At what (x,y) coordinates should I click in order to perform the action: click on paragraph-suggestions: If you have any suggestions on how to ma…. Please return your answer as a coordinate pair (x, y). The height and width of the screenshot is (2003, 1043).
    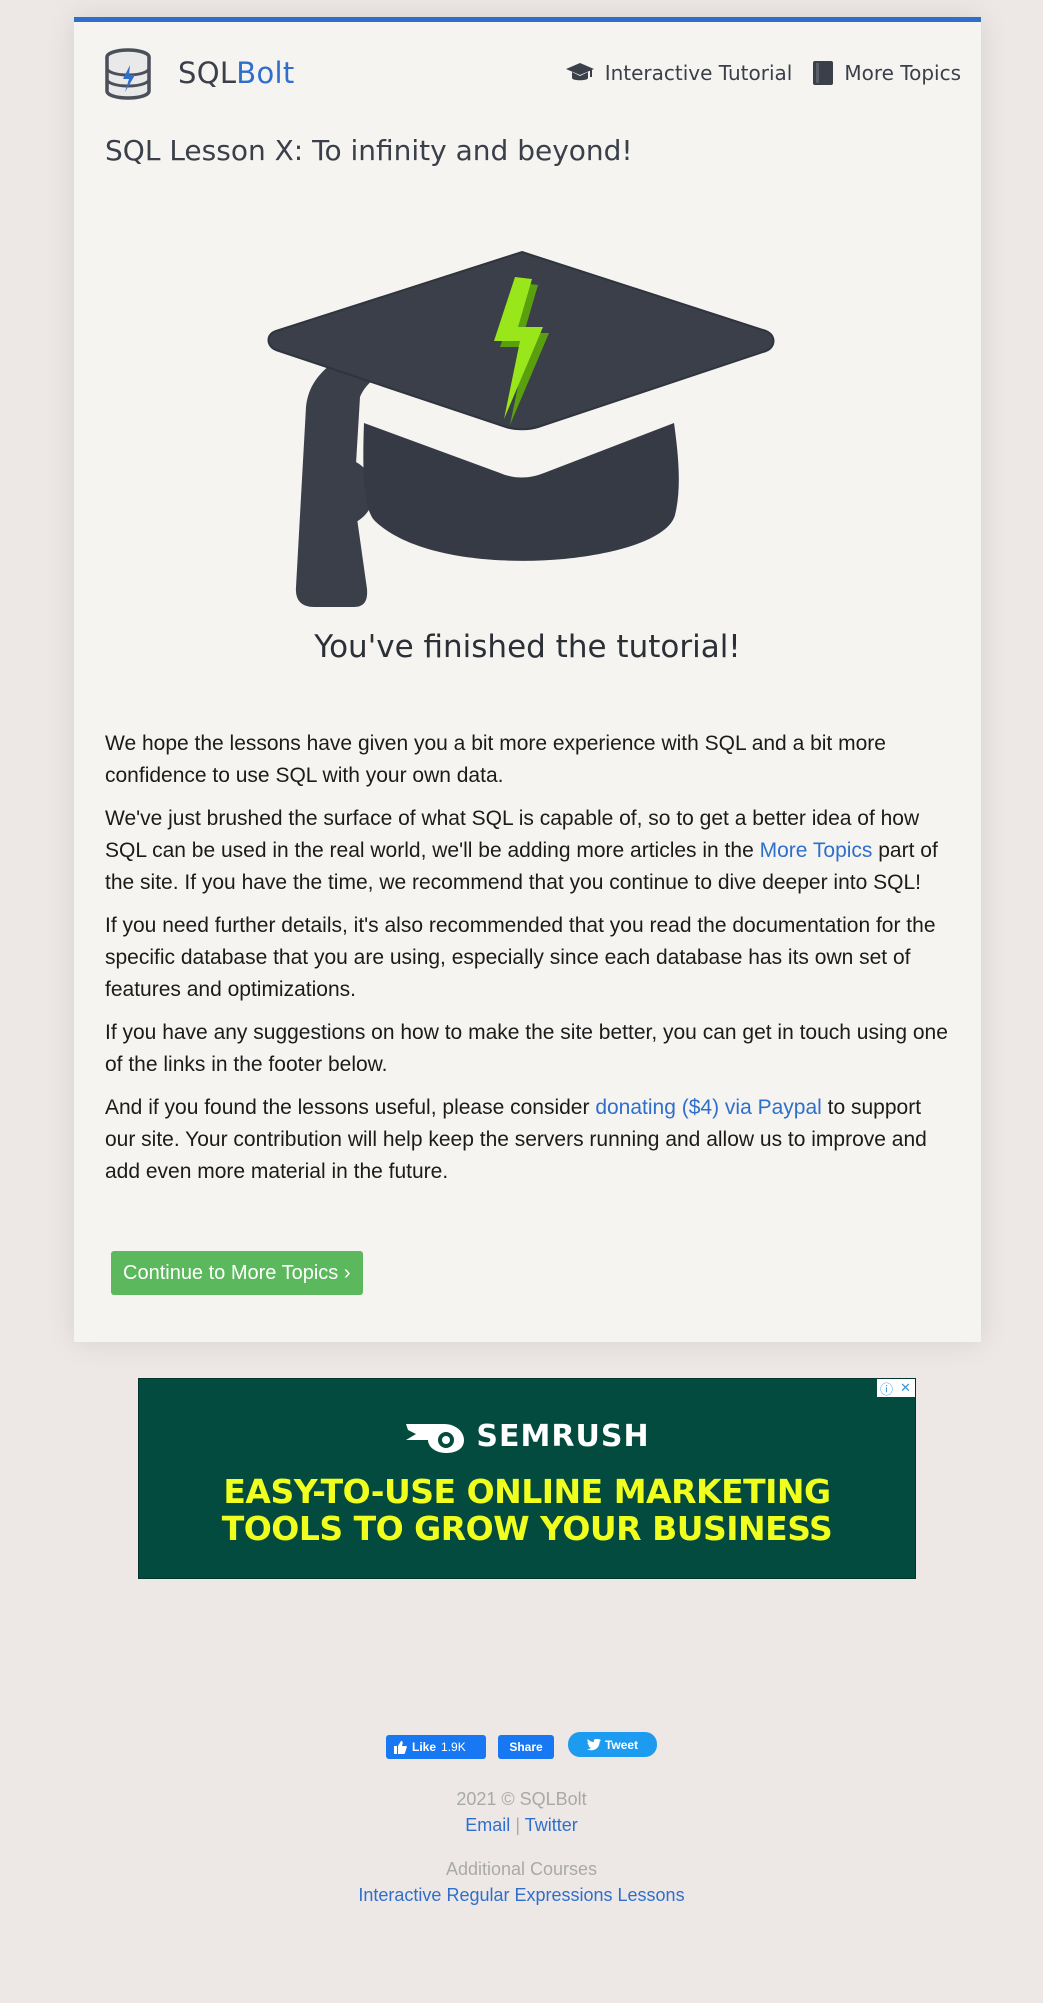
    Looking at the image, I should click on (526, 1048).